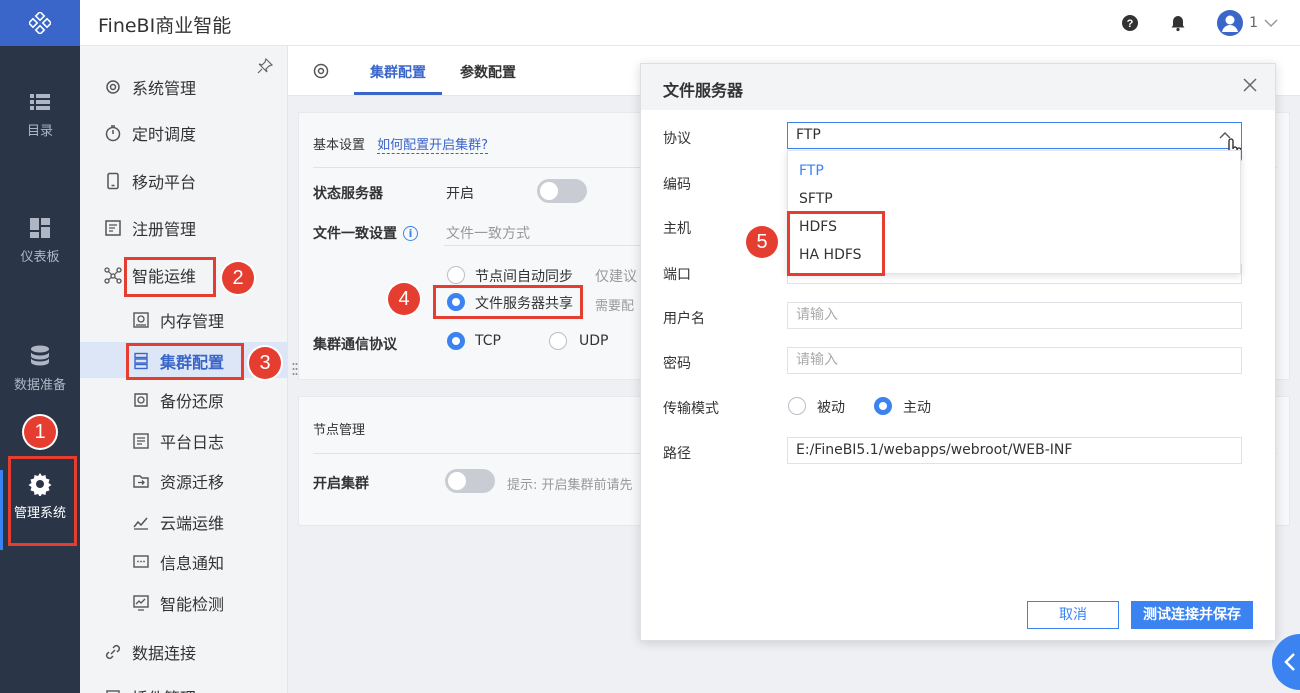 The width and height of the screenshot is (1300, 693). Describe the element at coordinates (488, 72) in the screenshot. I see `tab-parameter-config: 参数配置` at that location.